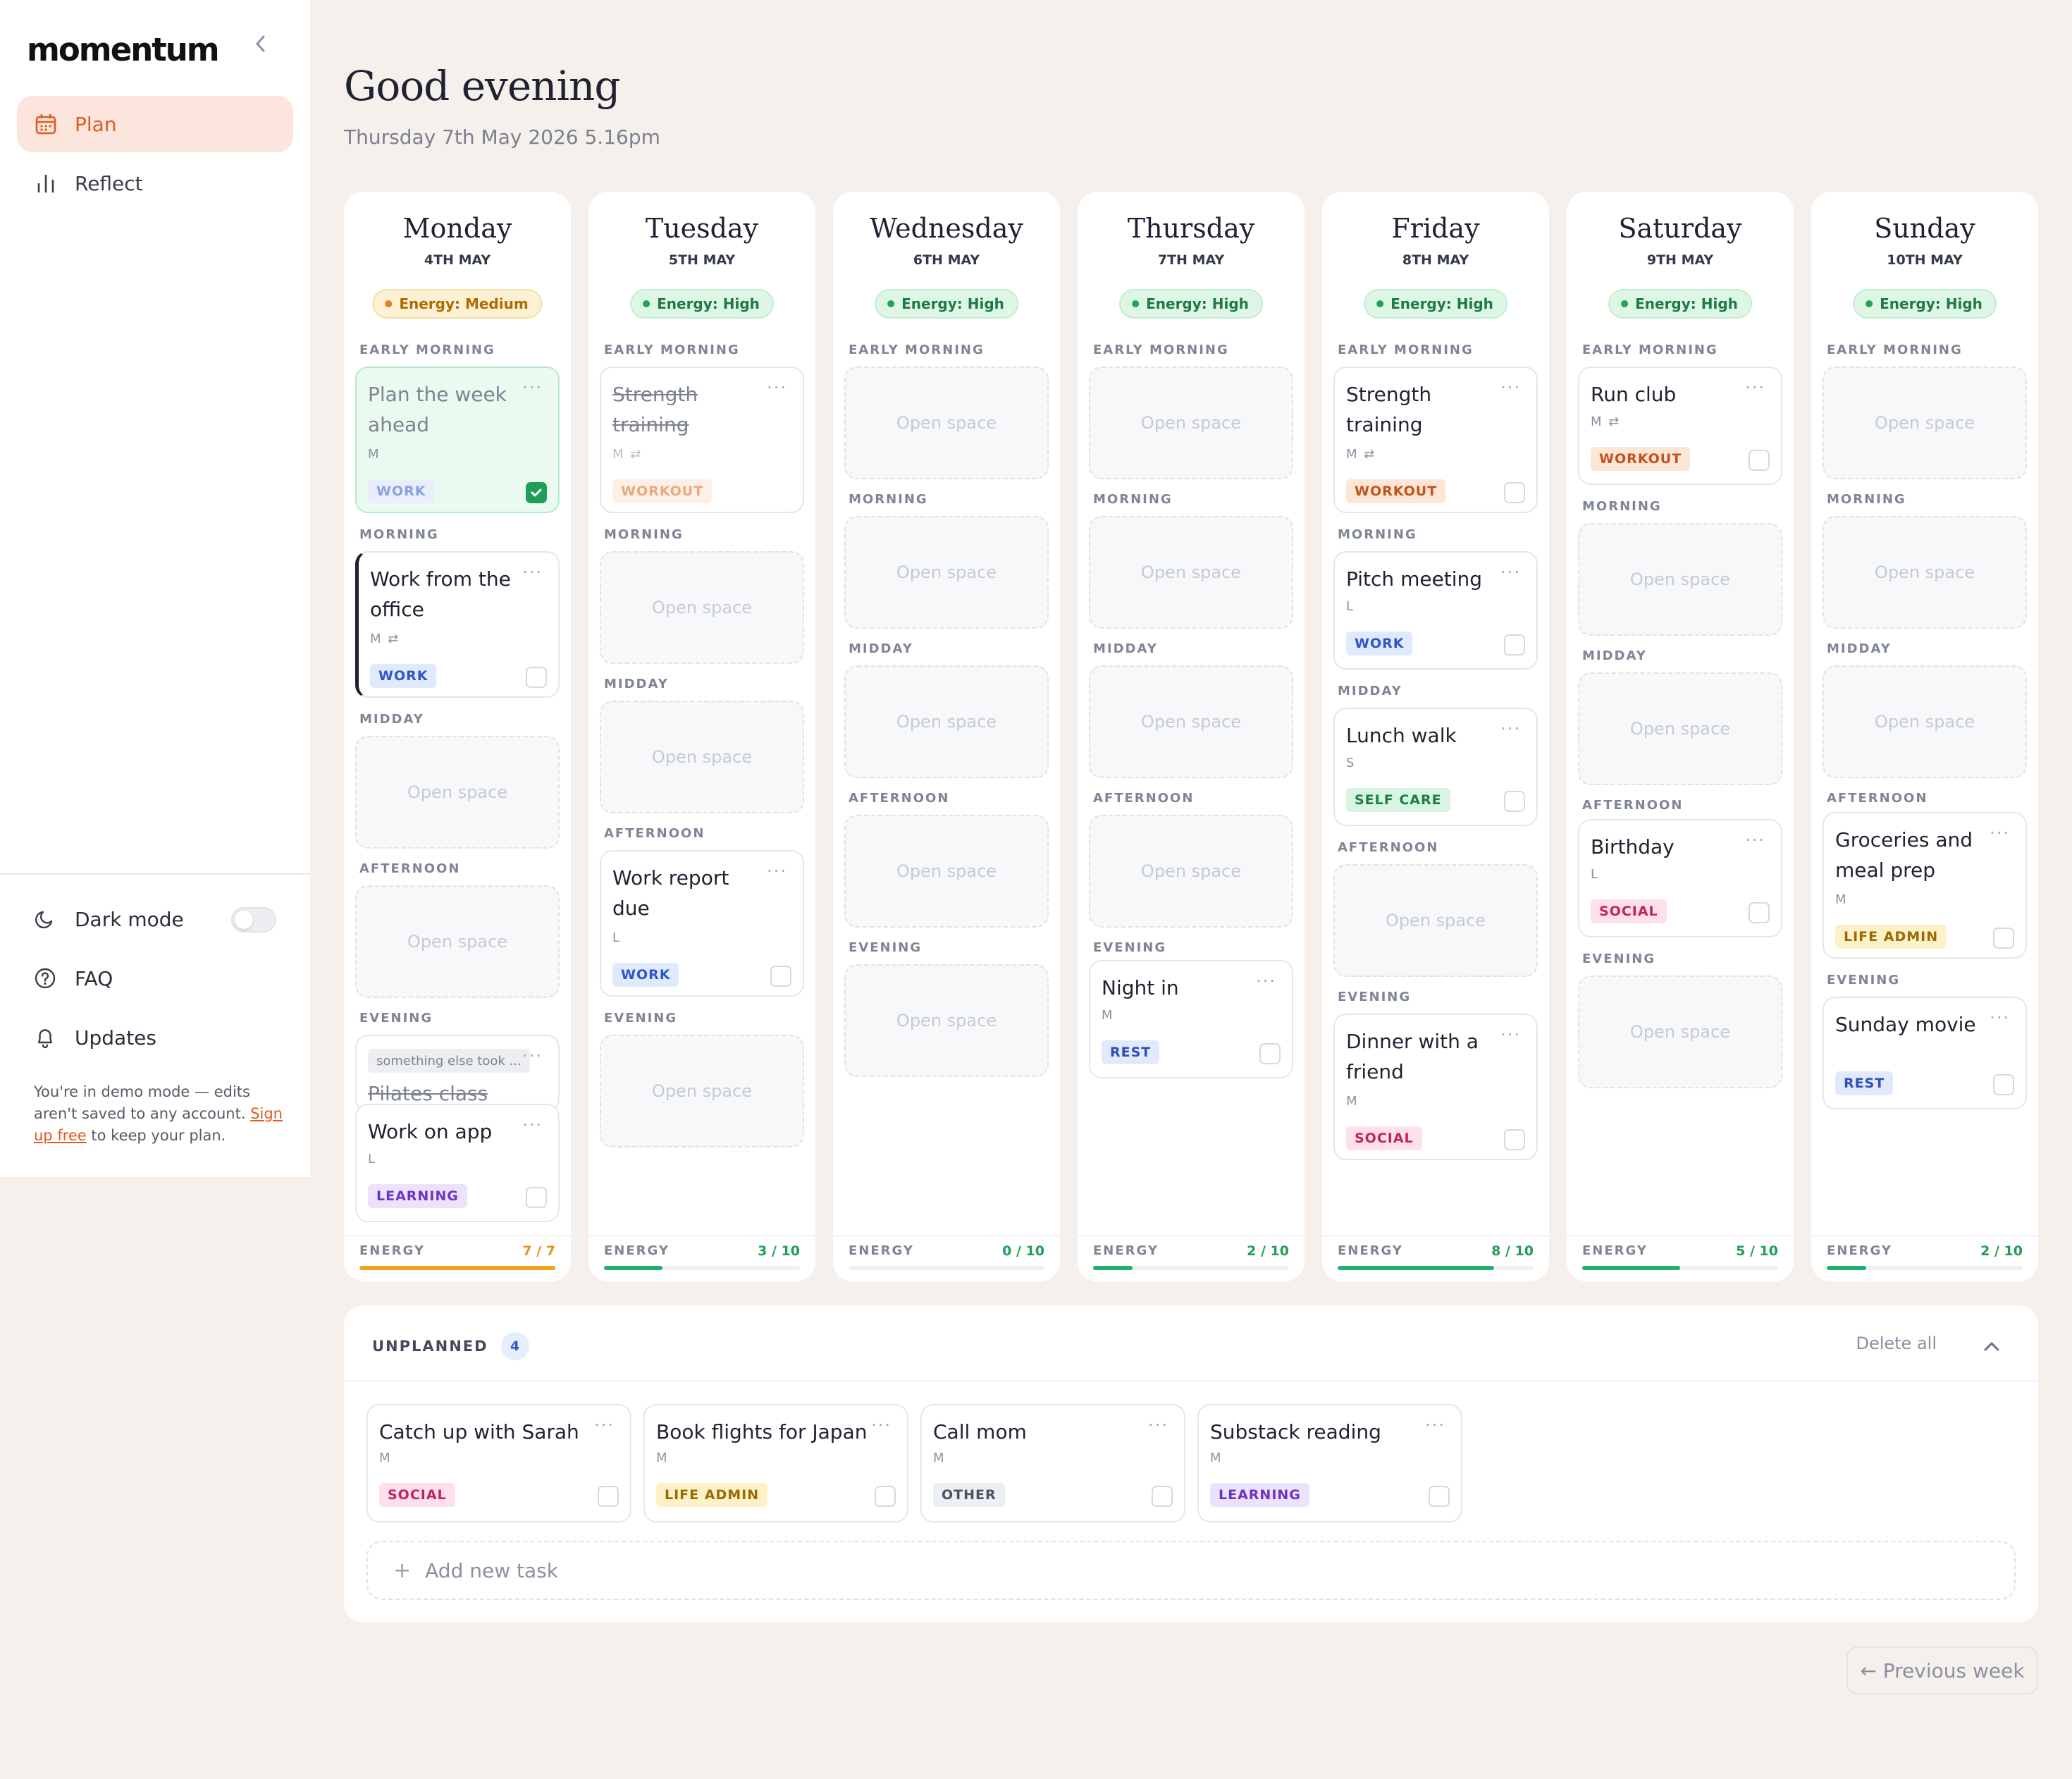 The width and height of the screenshot is (2072, 1779). Describe the element at coordinates (1634, 394) in the screenshot. I see `task-title: Run club` at that location.